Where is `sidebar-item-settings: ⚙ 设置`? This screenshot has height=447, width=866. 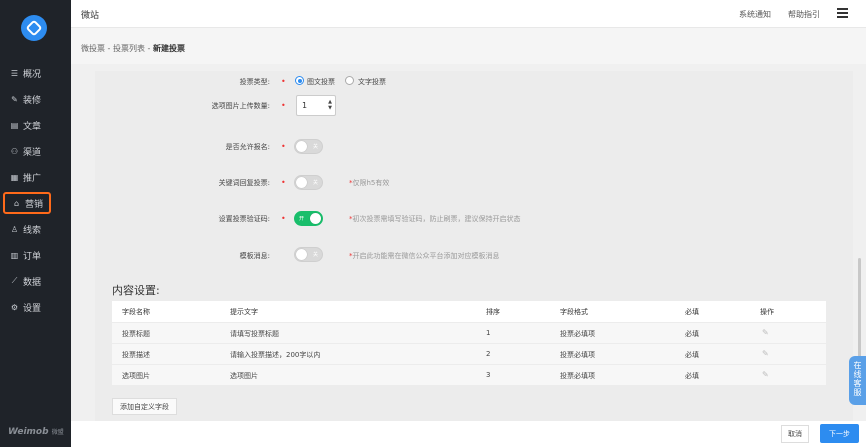
sidebar-item-settings: ⚙ 设置 is located at coordinates (27, 307).